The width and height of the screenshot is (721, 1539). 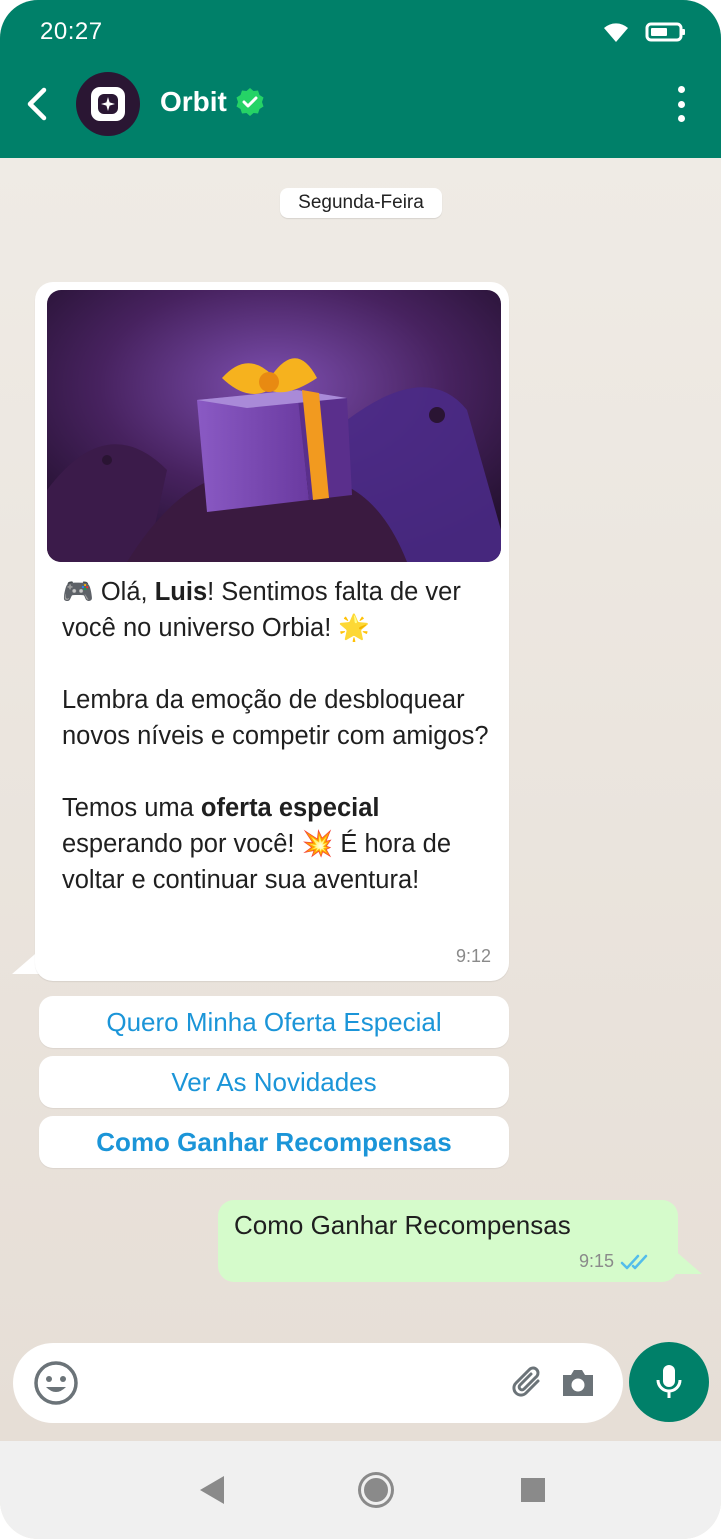 I want to click on more-options-icon, so click(x=681, y=104).